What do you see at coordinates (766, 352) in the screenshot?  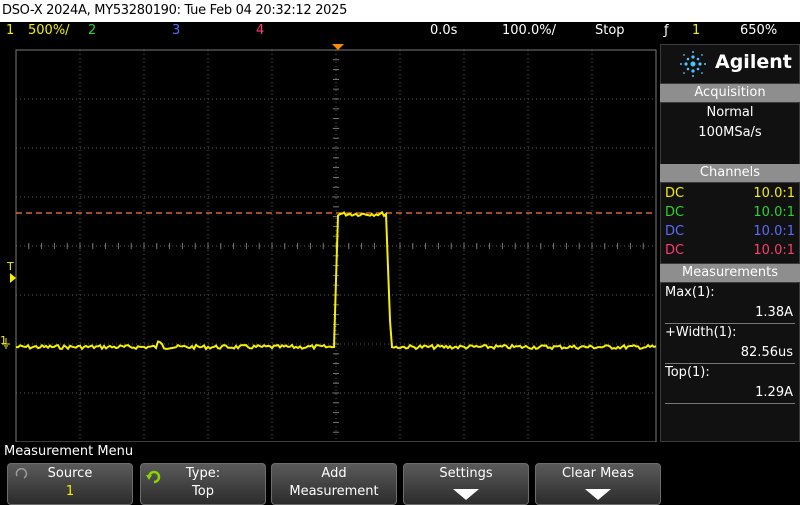 I see `measurement-width-value: 82.56us` at bounding box center [766, 352].